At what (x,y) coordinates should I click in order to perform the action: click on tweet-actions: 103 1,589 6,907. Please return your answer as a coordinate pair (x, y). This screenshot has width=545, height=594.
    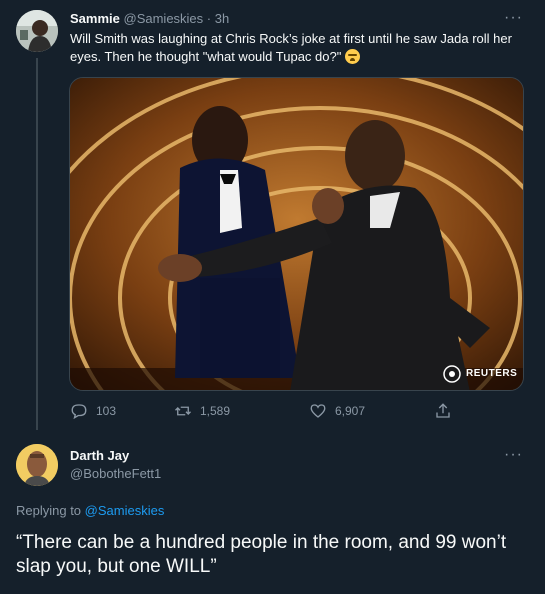
    Looking at the image, I should click on (270, 412).